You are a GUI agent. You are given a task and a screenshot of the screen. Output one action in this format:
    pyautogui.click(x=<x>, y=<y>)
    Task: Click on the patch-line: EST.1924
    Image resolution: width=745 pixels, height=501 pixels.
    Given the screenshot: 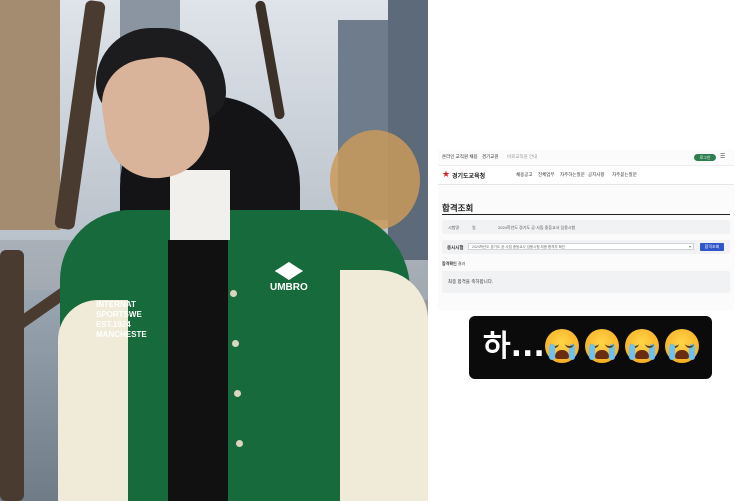 What is the action you would take?
    pyautogui.click(x=113, y=324)
    